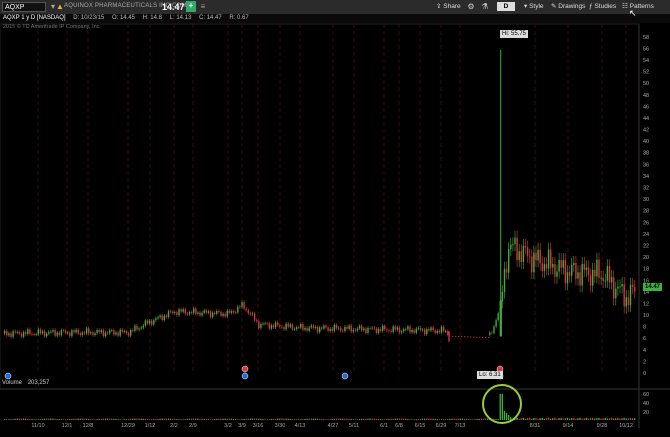 This screenshot has width=670, height=437. Describe the element at coordinates (638, 7) in the screenshot. I see `patterns-button: ☷ Patterns` at that location.